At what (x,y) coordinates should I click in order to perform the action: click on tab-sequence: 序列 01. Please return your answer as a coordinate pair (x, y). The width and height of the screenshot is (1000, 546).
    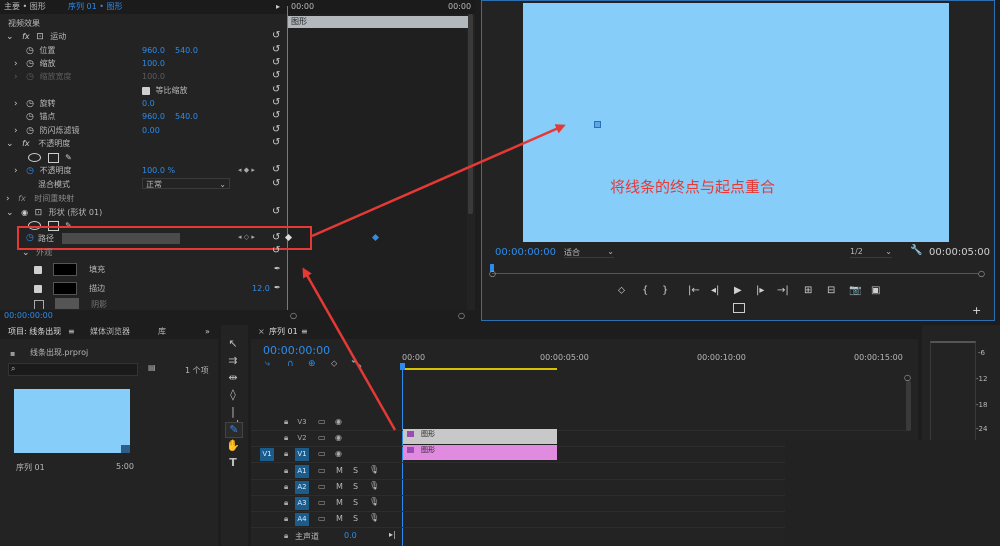
    Looking at the image, I should click on (283, 332).